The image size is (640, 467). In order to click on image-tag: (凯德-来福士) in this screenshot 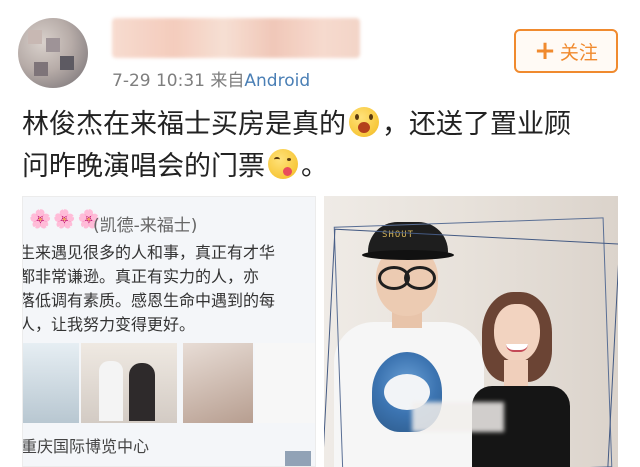, I will do `click(145, 226)`.